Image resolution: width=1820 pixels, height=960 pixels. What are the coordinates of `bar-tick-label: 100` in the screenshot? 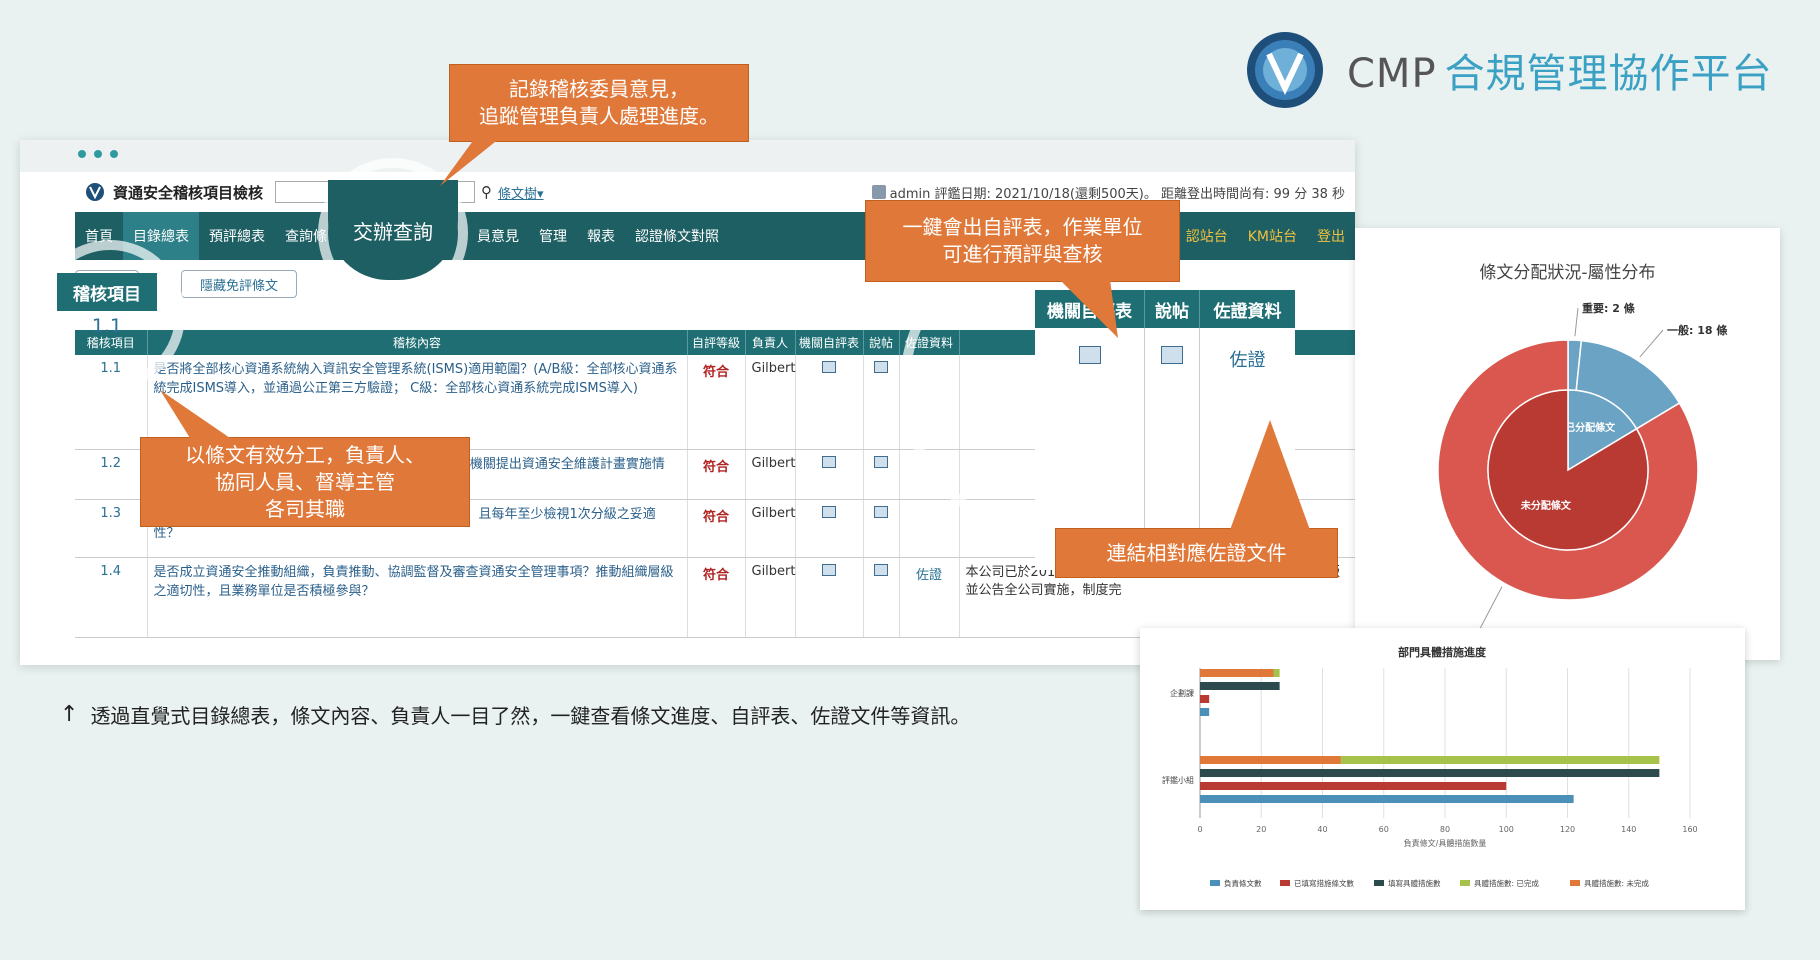 It's located at (1506, 829).